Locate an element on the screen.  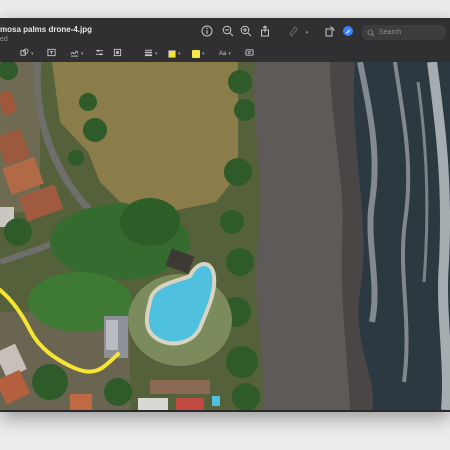
highlight-menu-button: ▾ is located at coordinates (307, 33).